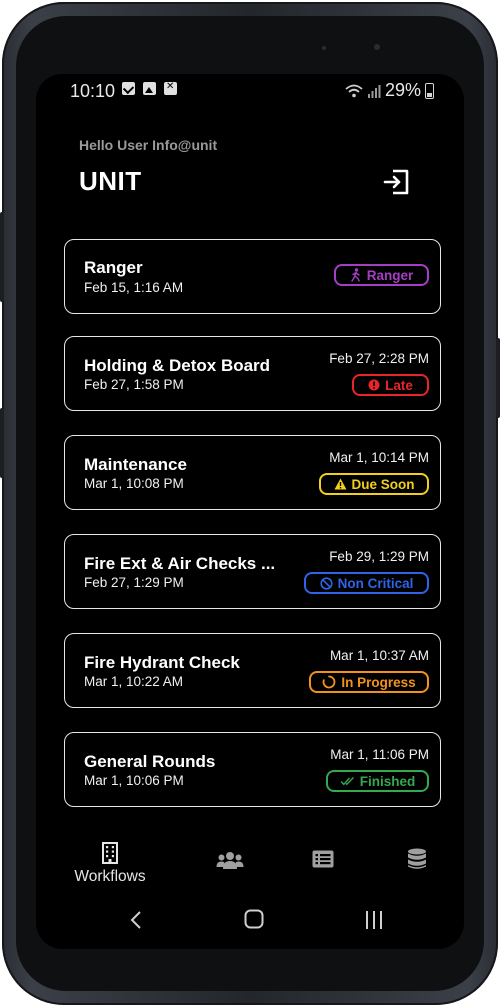 This screenshot has width=500, height=1007. I want to click on progress-circle-icon, so click(329, 682).